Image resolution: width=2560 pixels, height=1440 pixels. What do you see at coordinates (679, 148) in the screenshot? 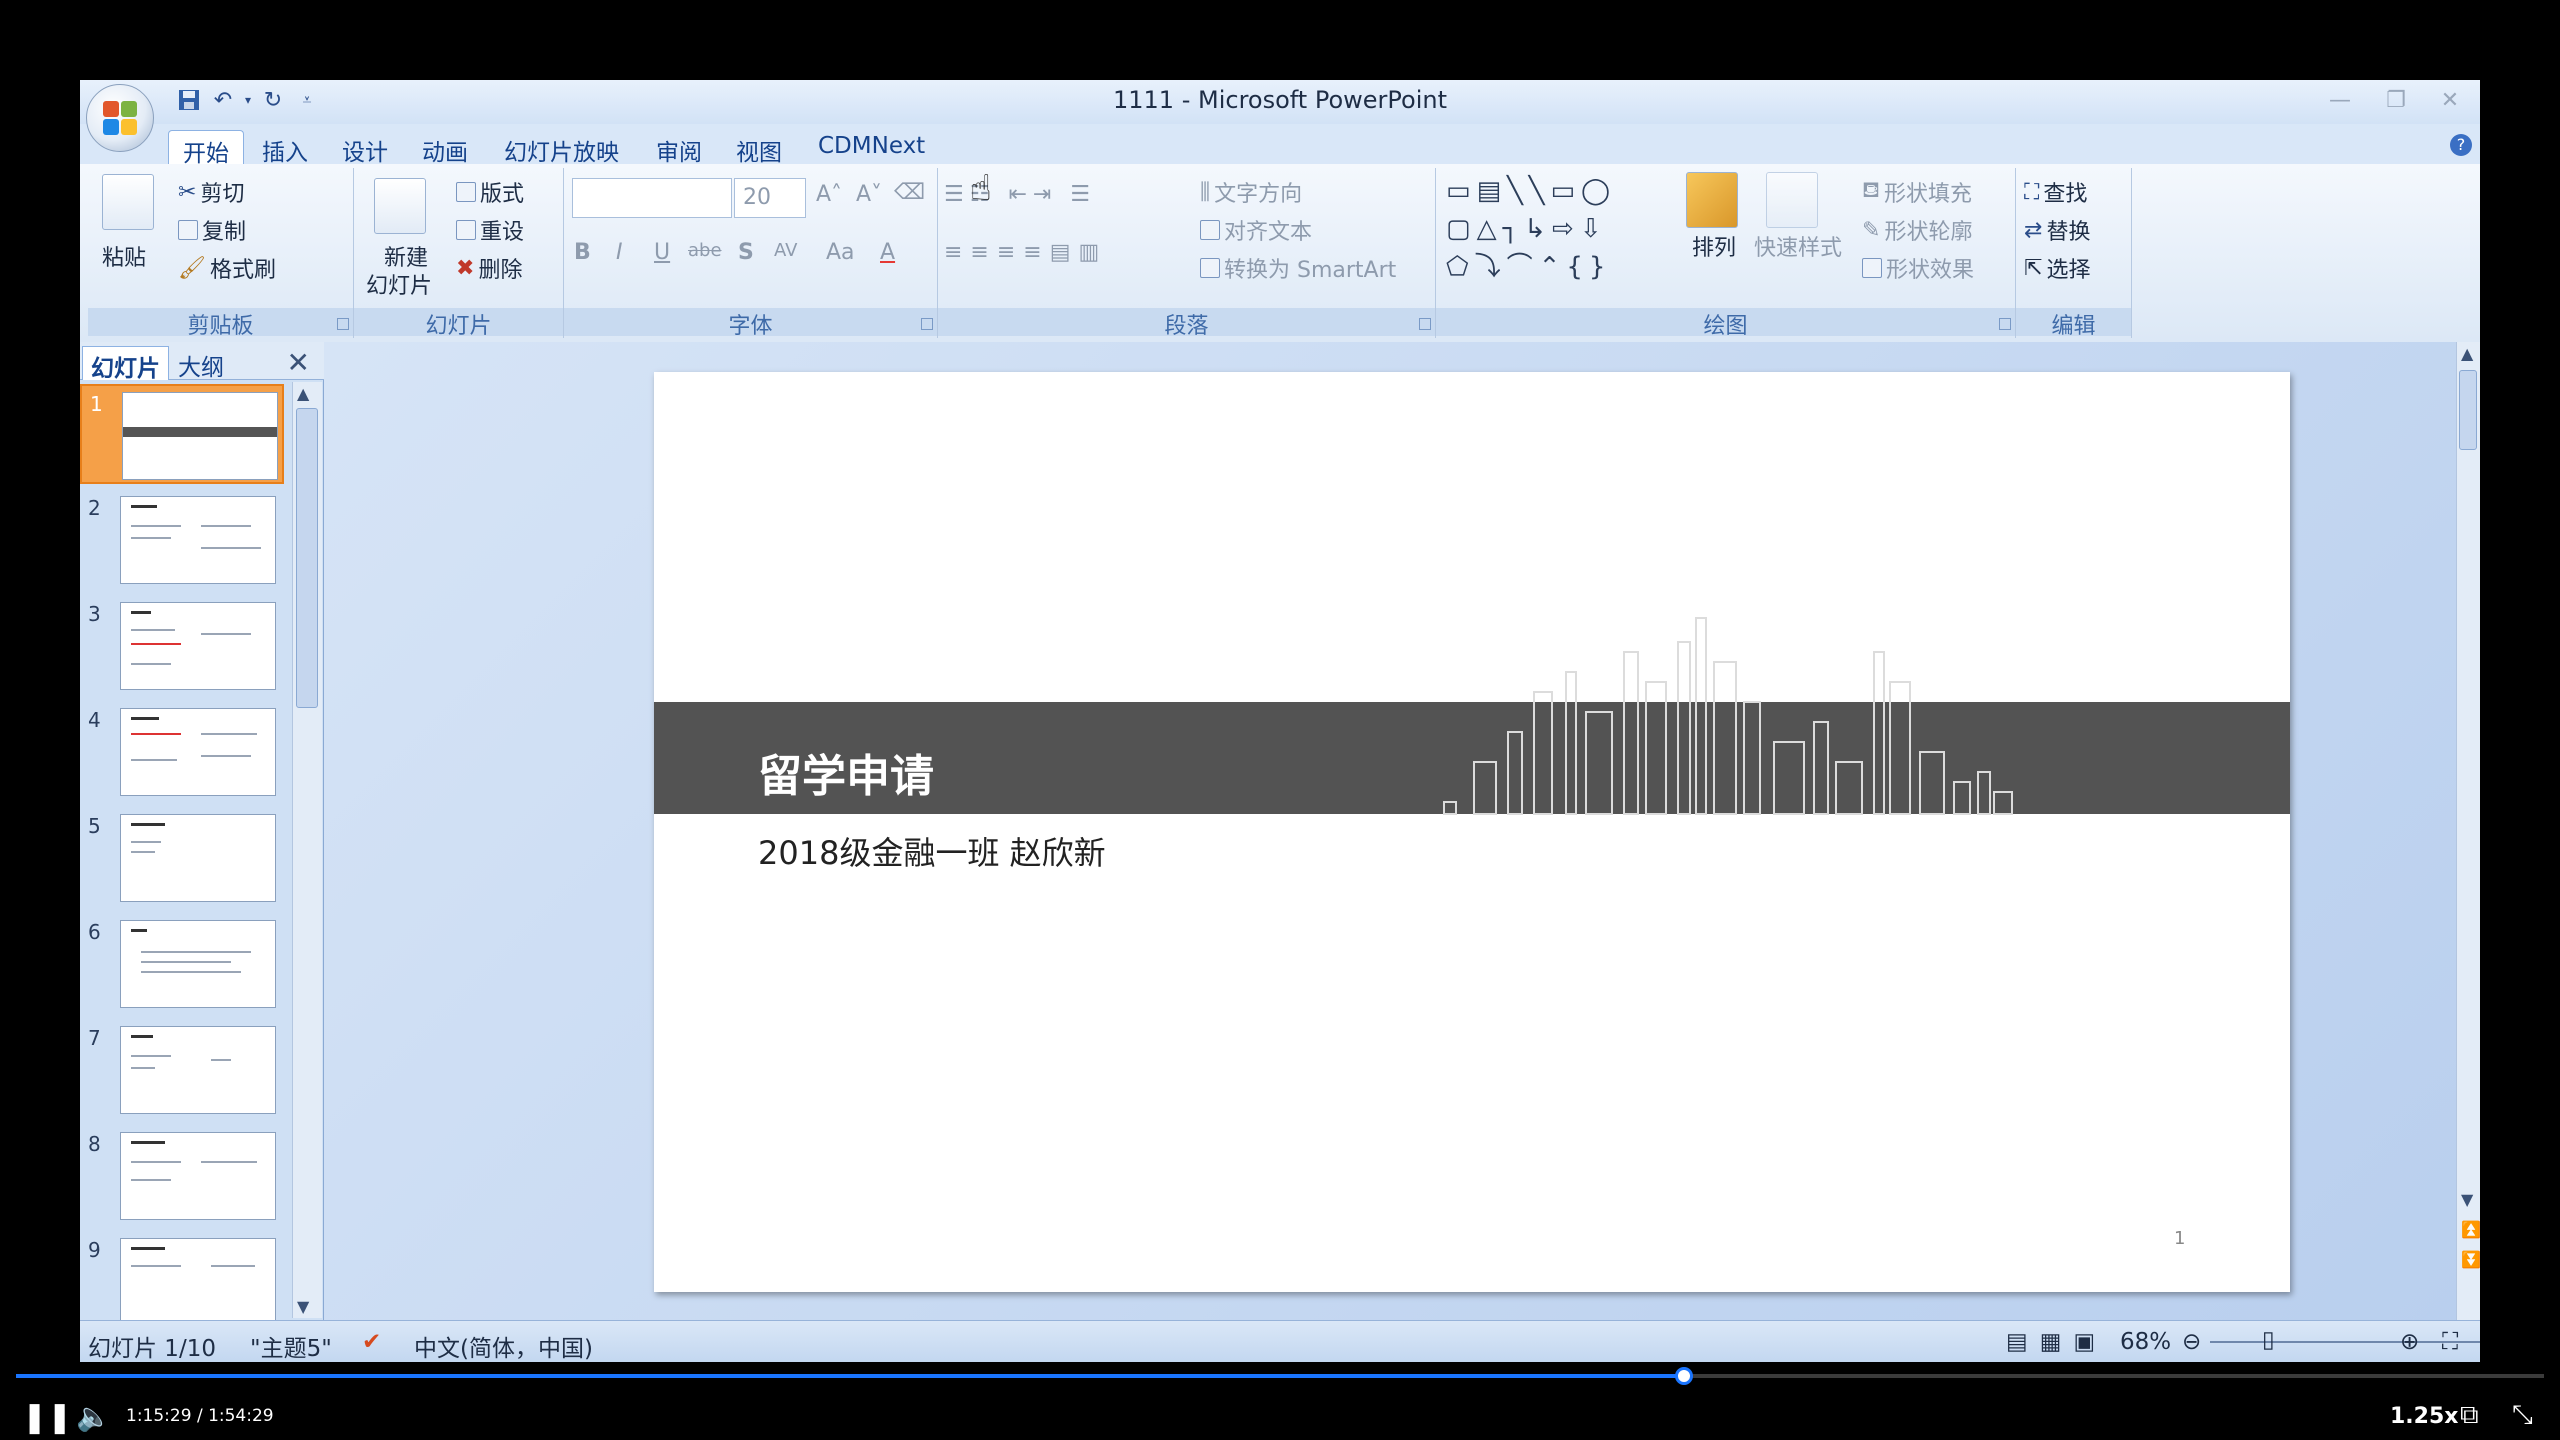
I see `tab-review: 审阅` at bounding box center [679, 148].